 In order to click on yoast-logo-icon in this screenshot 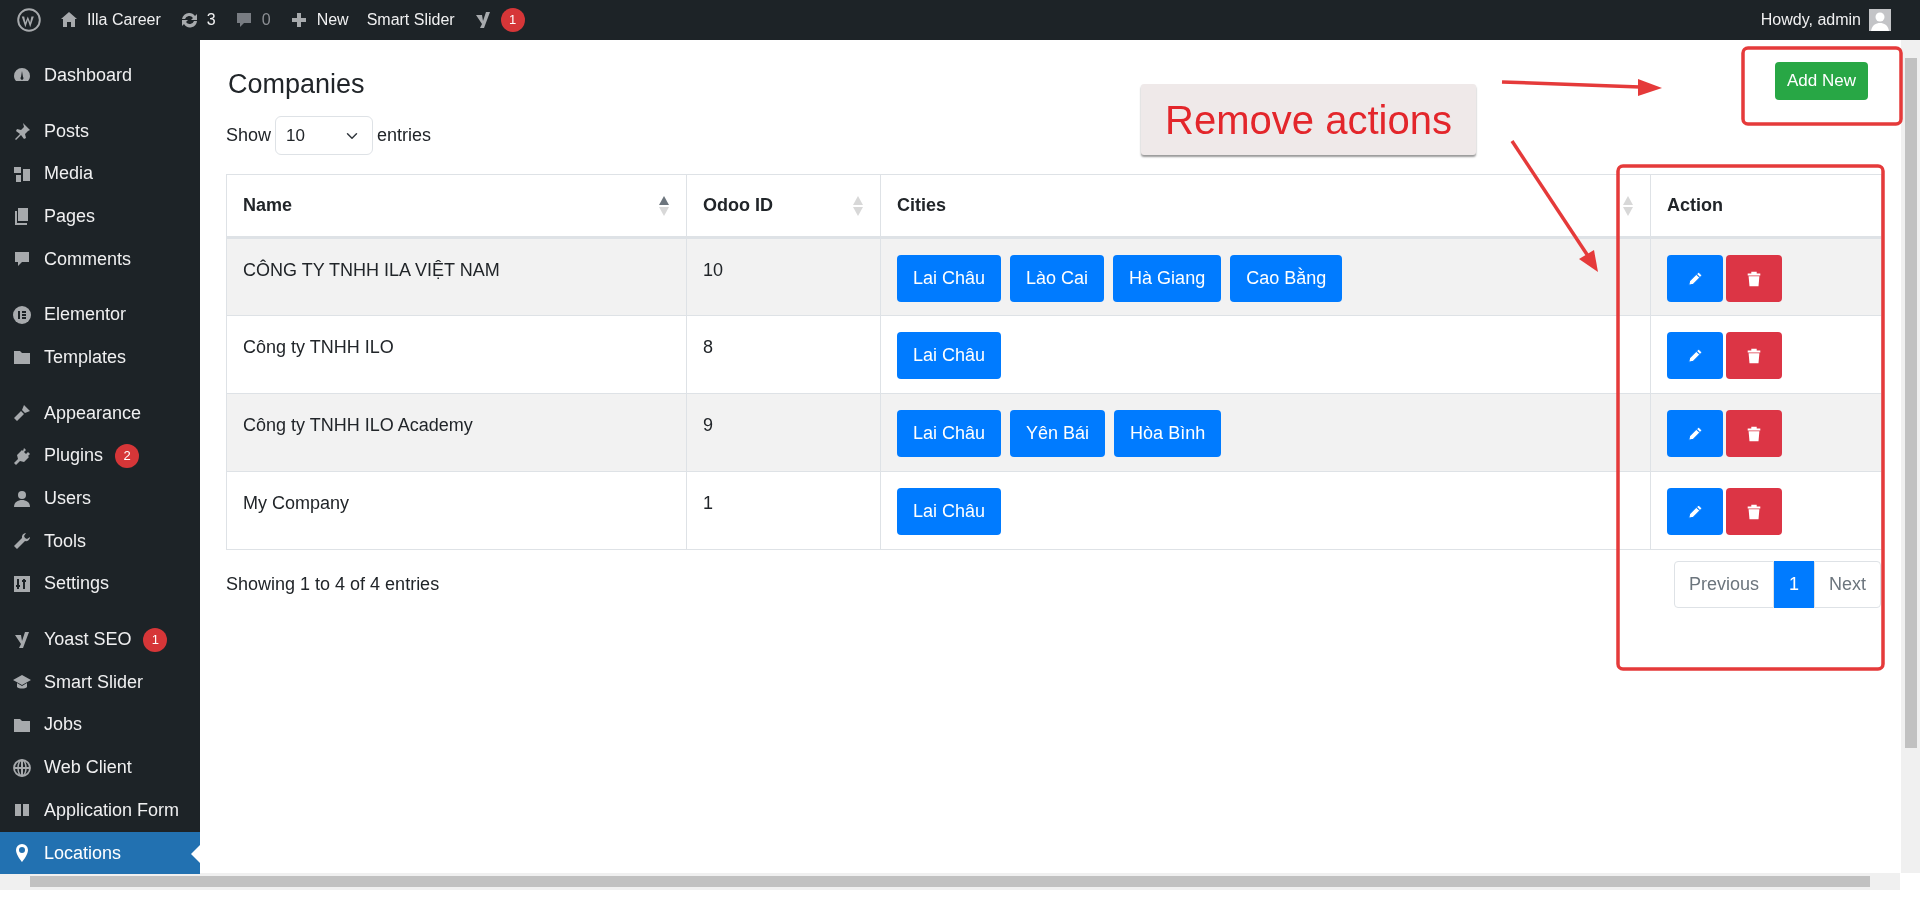, I will do `click(22, 639)`.